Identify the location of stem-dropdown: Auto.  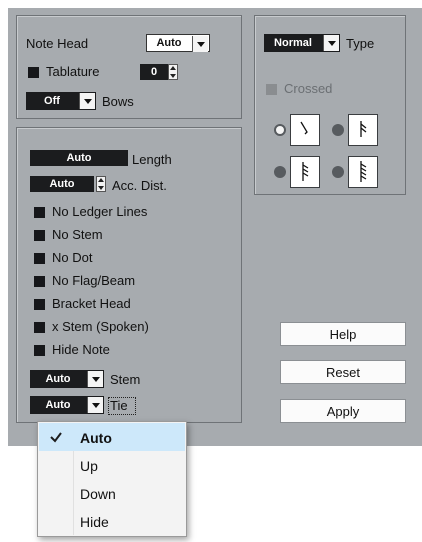
(67, 379).